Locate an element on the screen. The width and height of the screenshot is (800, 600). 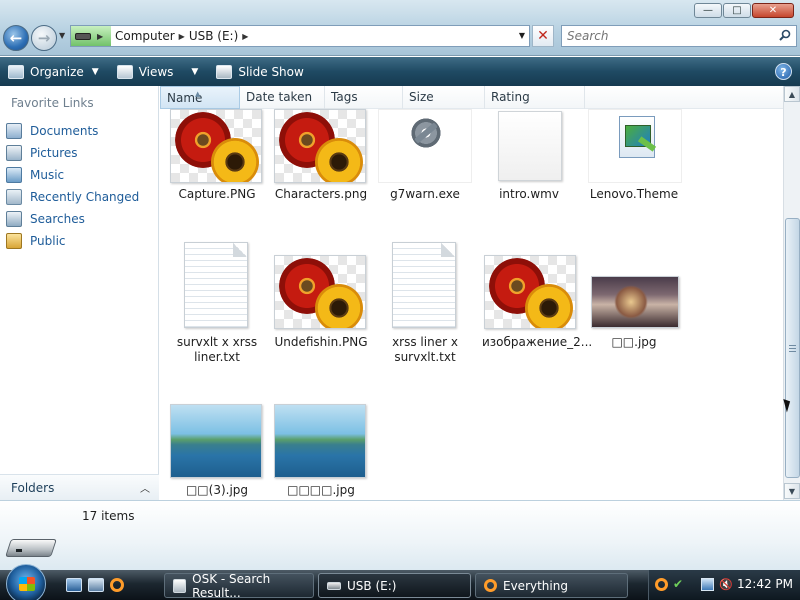
scrollbar-thumb is located at coordinates (792, 348).